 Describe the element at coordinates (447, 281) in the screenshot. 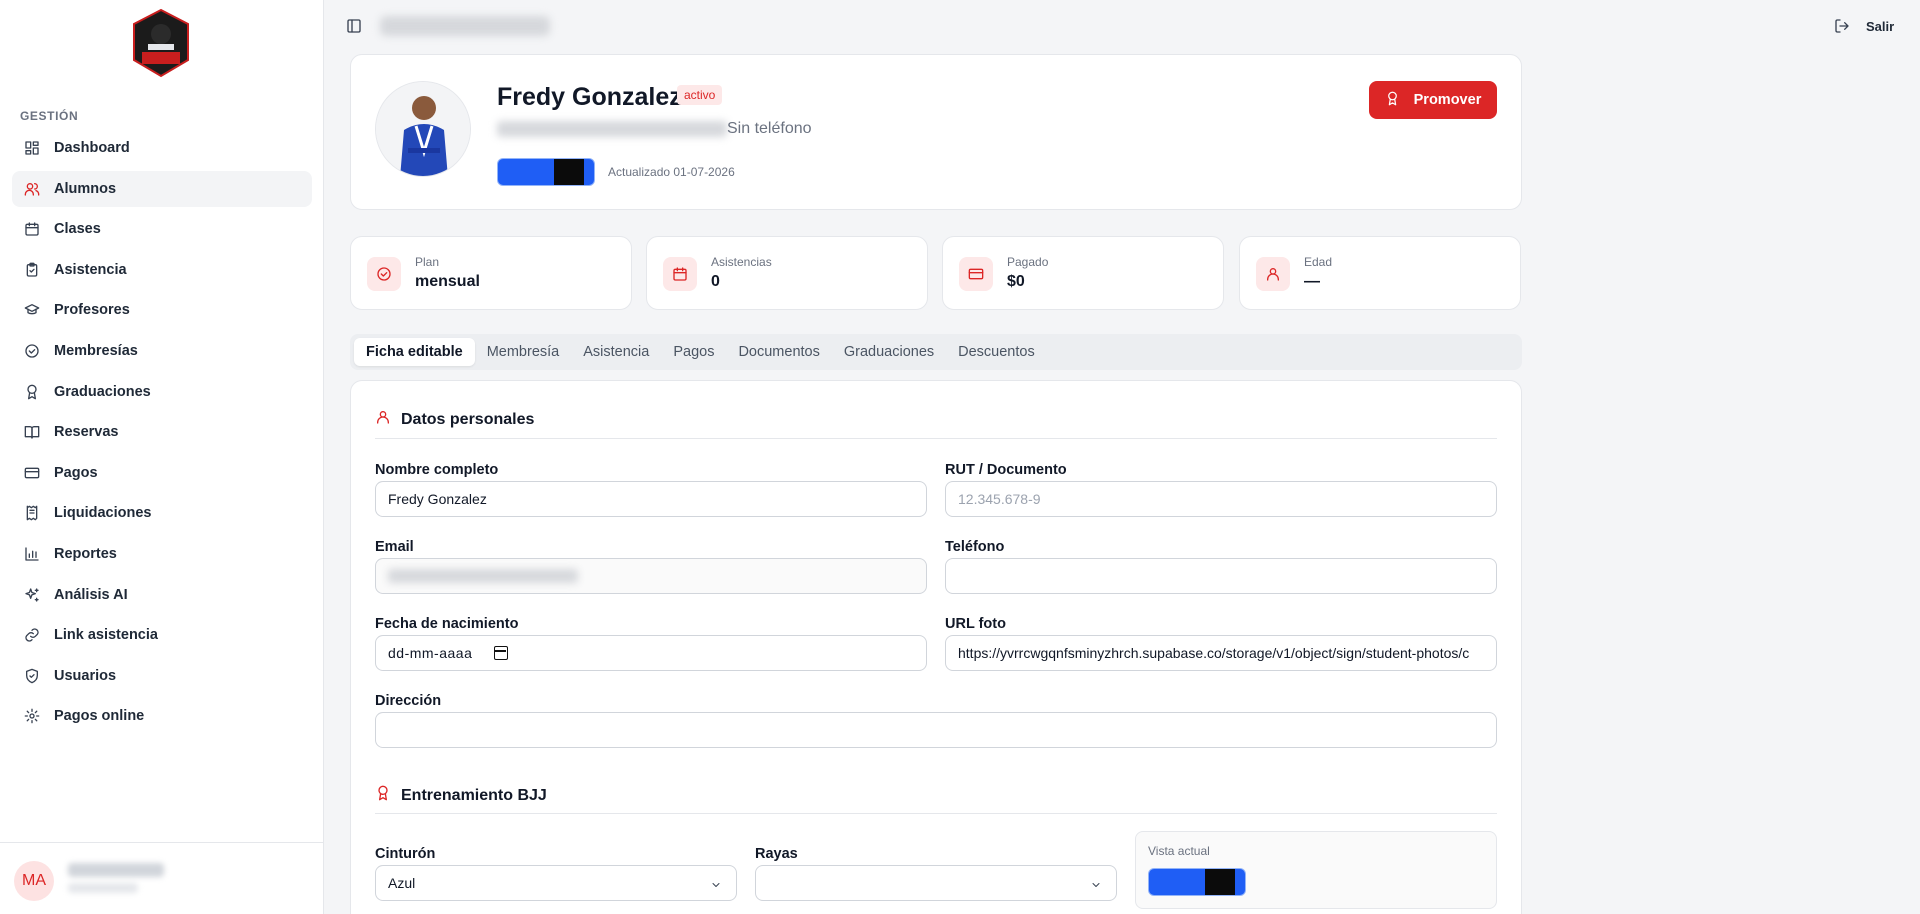

I see `stat-value: mensual` at that location.